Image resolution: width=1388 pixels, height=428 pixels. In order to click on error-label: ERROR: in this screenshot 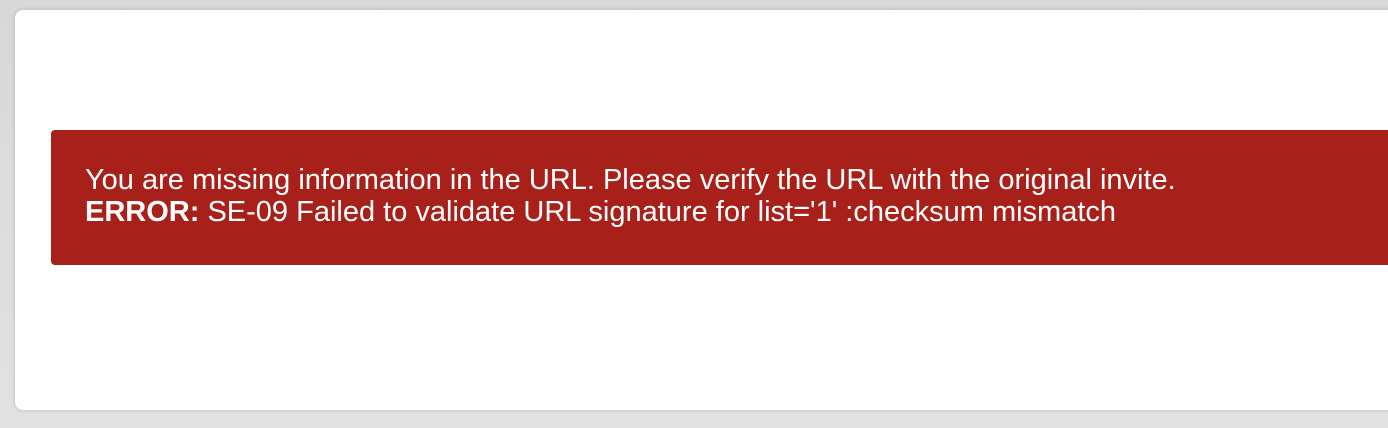, I will do `click(142, 212)`.